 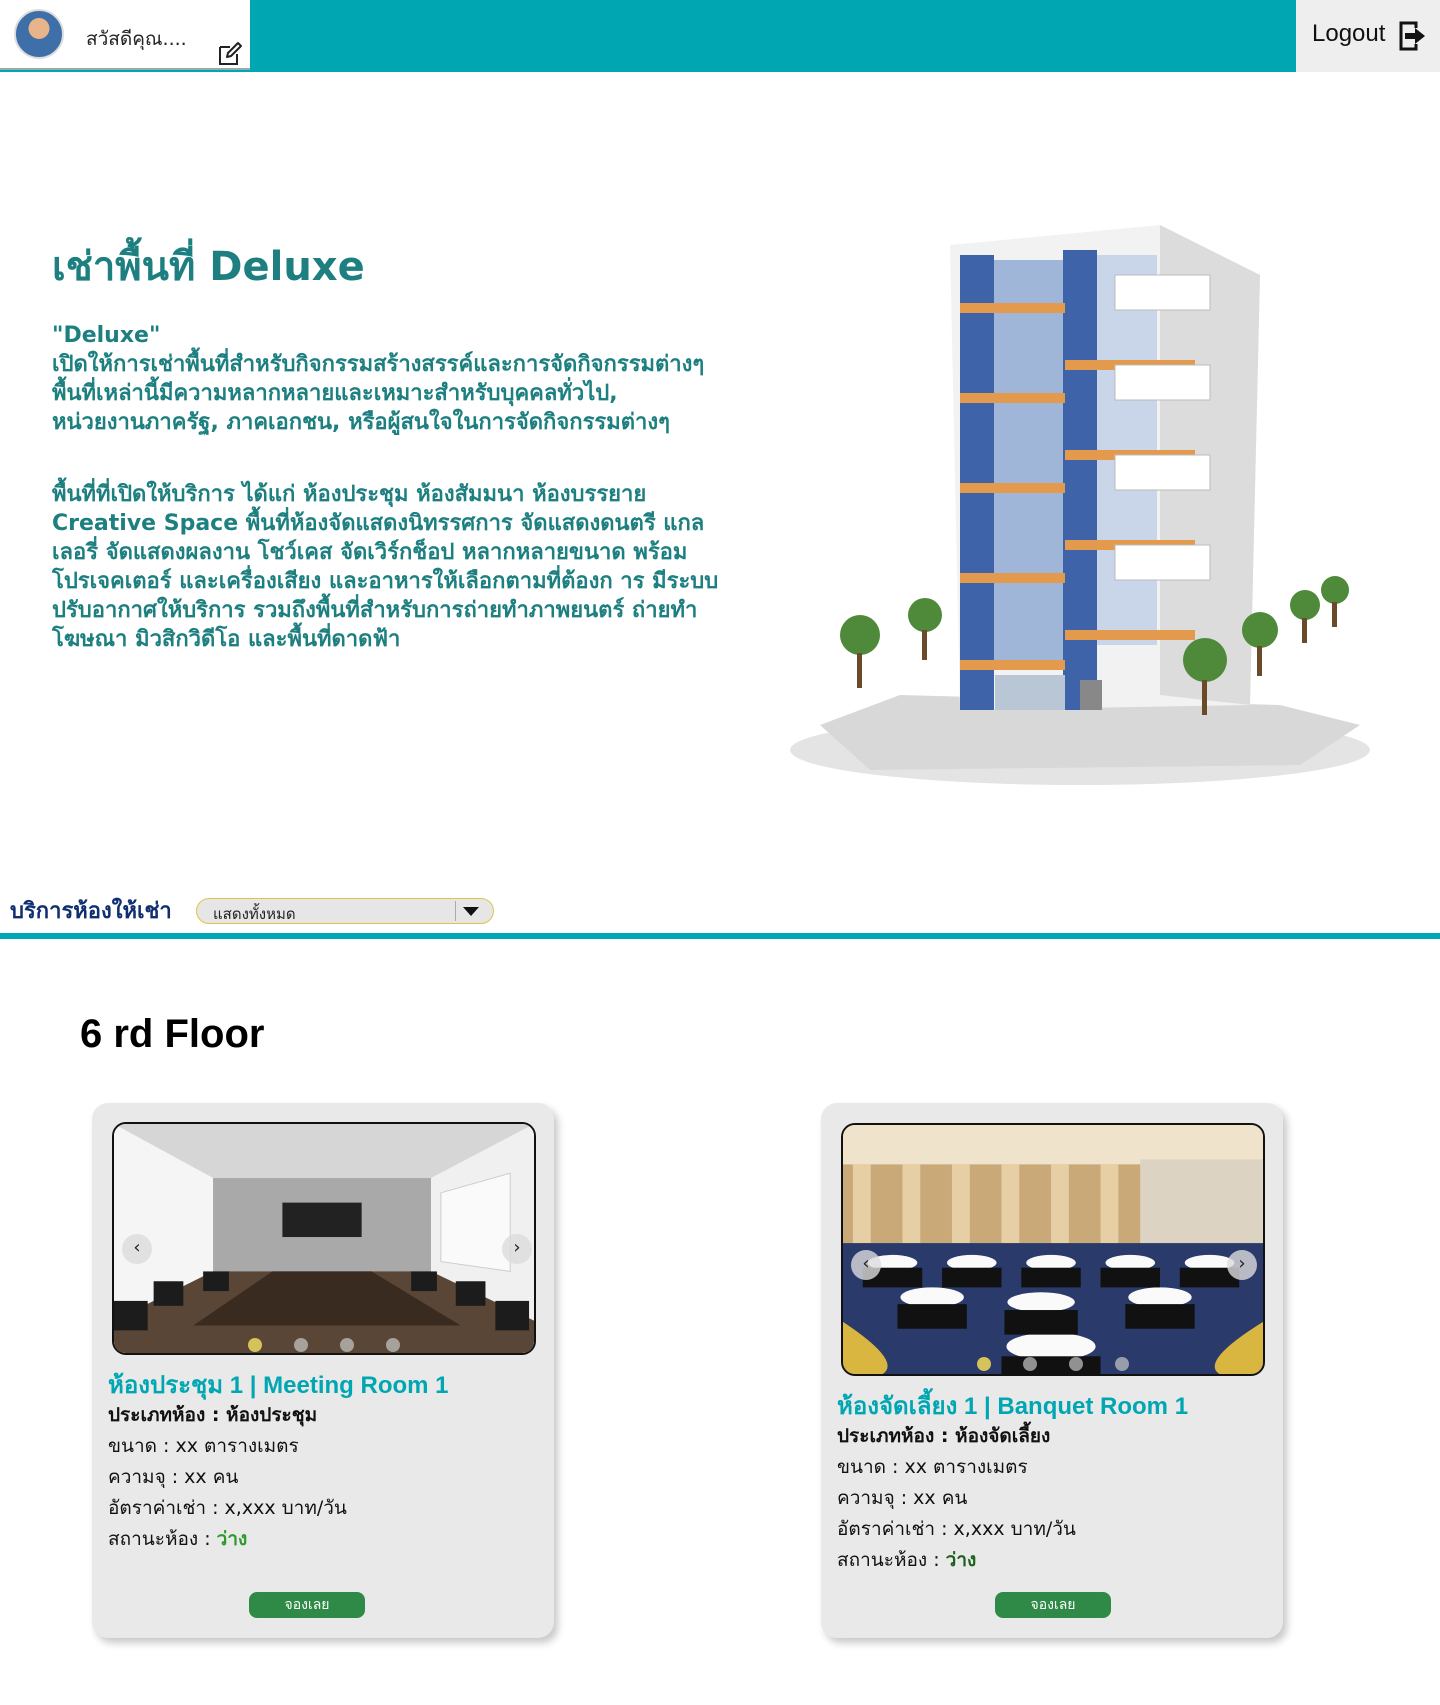 I want to click on building-illustration, so click(x=1080, y=505).